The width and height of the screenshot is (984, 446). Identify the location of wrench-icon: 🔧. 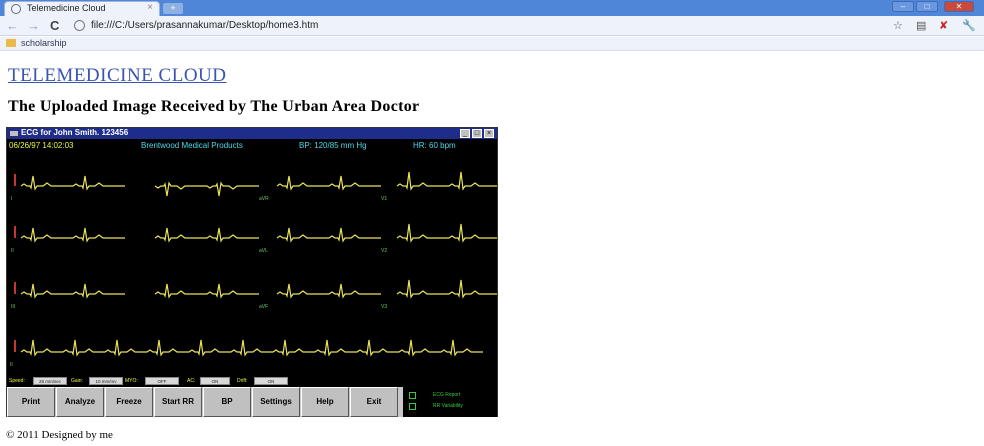
(969, 25).